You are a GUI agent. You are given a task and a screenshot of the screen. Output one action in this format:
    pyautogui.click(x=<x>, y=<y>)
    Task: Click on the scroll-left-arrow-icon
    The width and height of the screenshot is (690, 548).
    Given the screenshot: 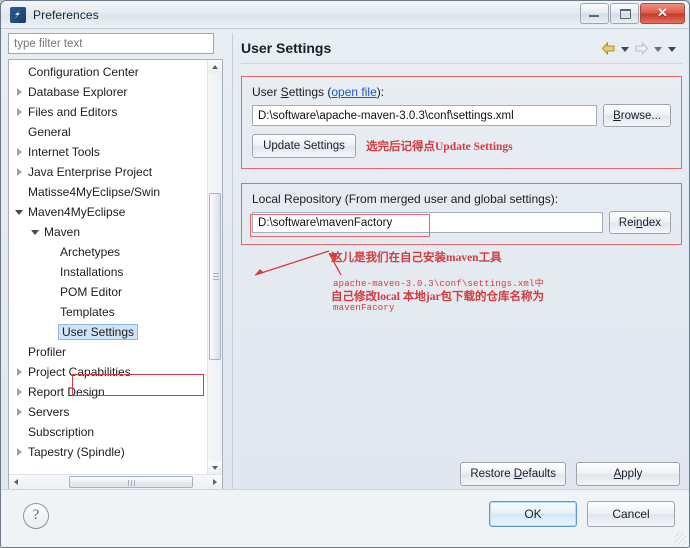 What is the action you would take?
    pyautogui.click(x=16, y=482)
    